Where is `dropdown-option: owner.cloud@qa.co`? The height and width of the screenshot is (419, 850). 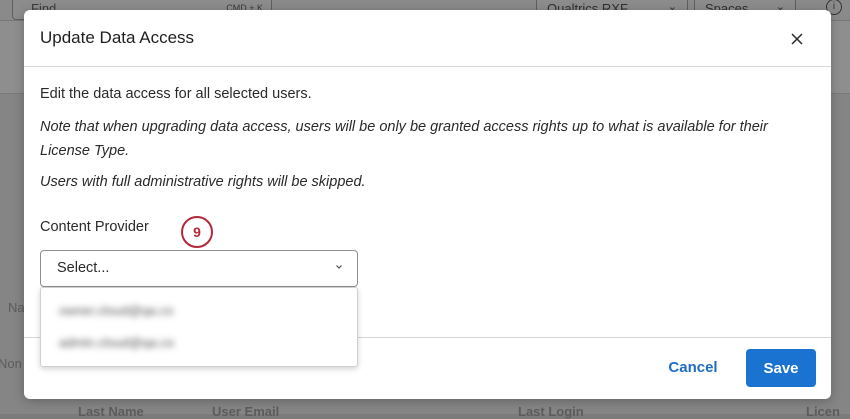
dropdown-option: owner.cloud@qa.co is located at coordinates (116, 312).